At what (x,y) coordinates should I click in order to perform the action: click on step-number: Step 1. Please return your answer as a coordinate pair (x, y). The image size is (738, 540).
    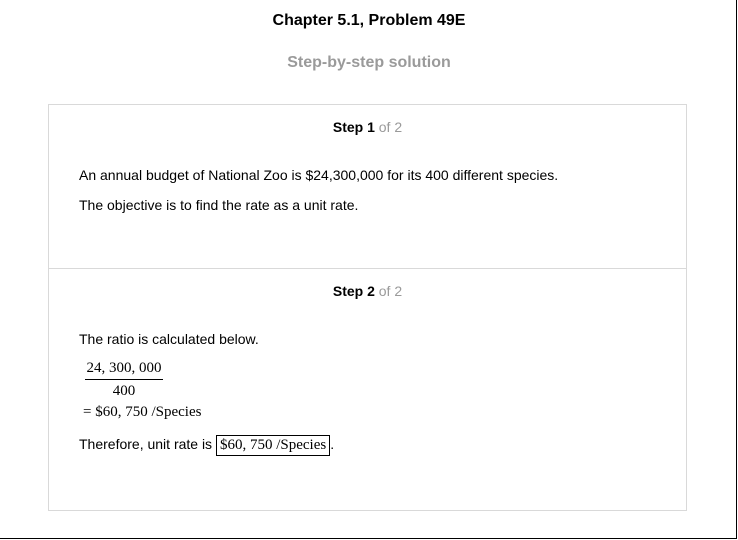
    Looking at the image, I should click on (353, 127).